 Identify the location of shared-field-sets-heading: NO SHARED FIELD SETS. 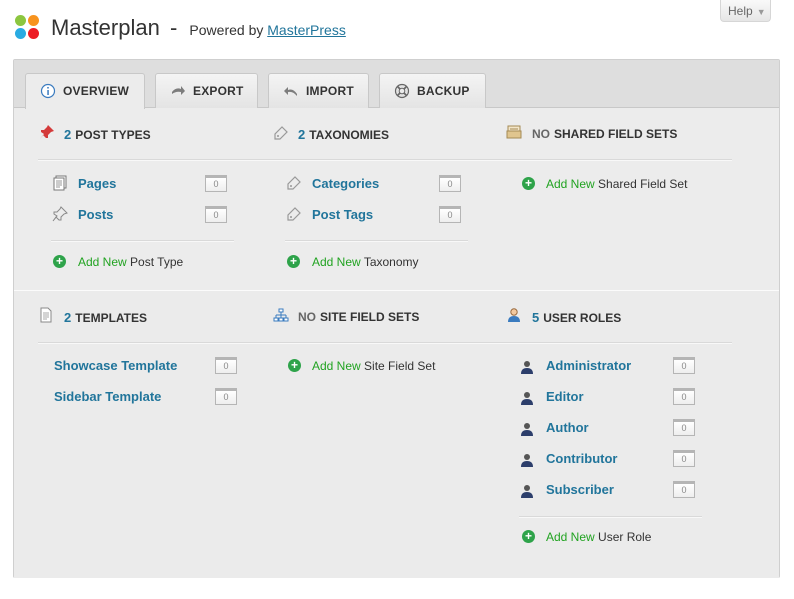
(605, 134).